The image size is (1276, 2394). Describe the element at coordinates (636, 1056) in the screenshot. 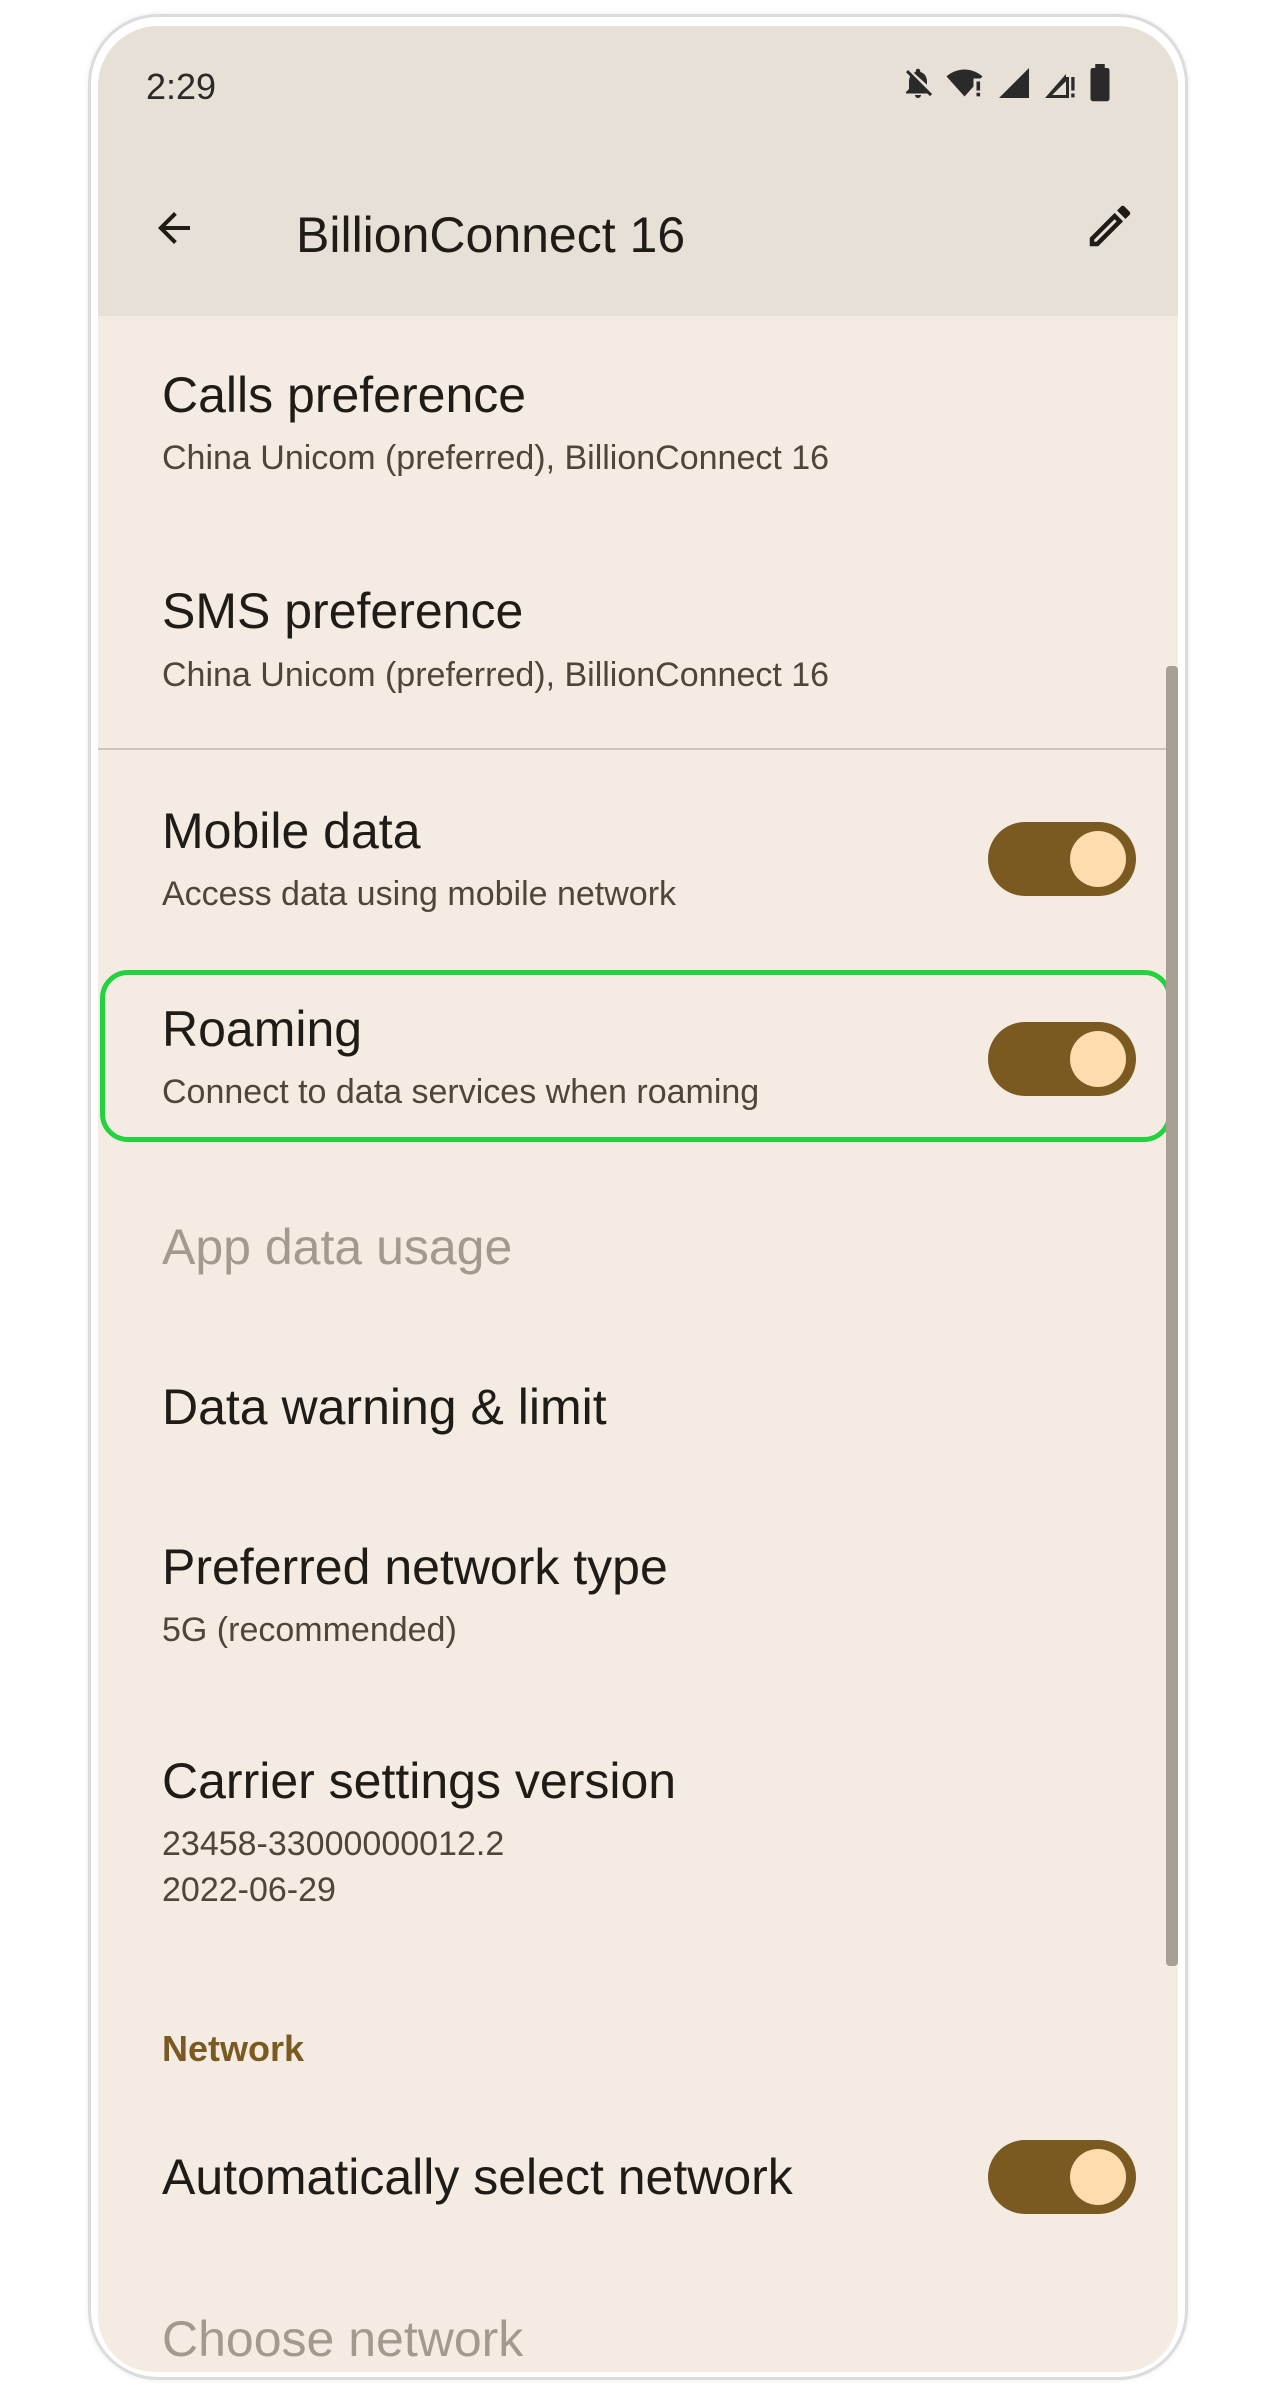

I see `roaming-highlight` at that location.